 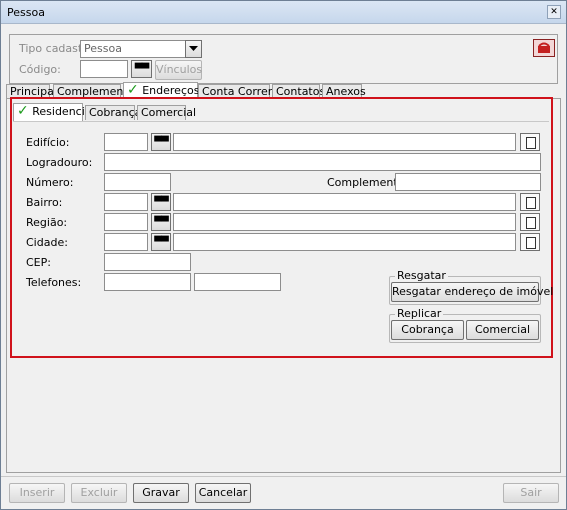 What do you see at coordinates (427, 330) in the screenshot?
I see `replicar-cobranca-button: Cobrança` at bounding box center [427, 330].